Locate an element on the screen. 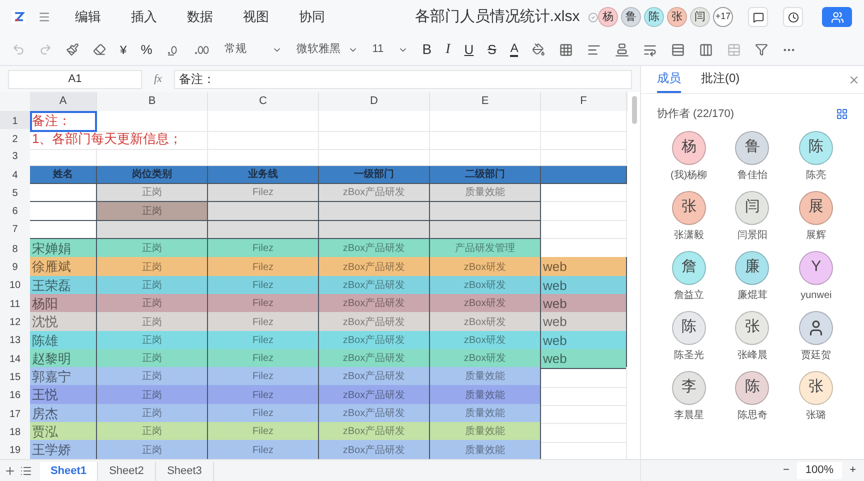 The image size is (864, 481). table-cell: zBox研发 is located at coordinates (485, 267).